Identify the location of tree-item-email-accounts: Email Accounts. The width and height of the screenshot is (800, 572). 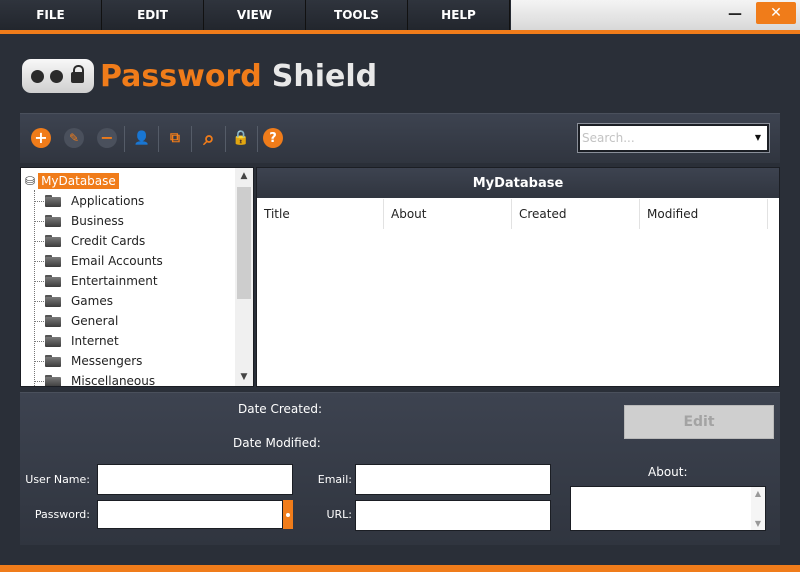
(98, 261).